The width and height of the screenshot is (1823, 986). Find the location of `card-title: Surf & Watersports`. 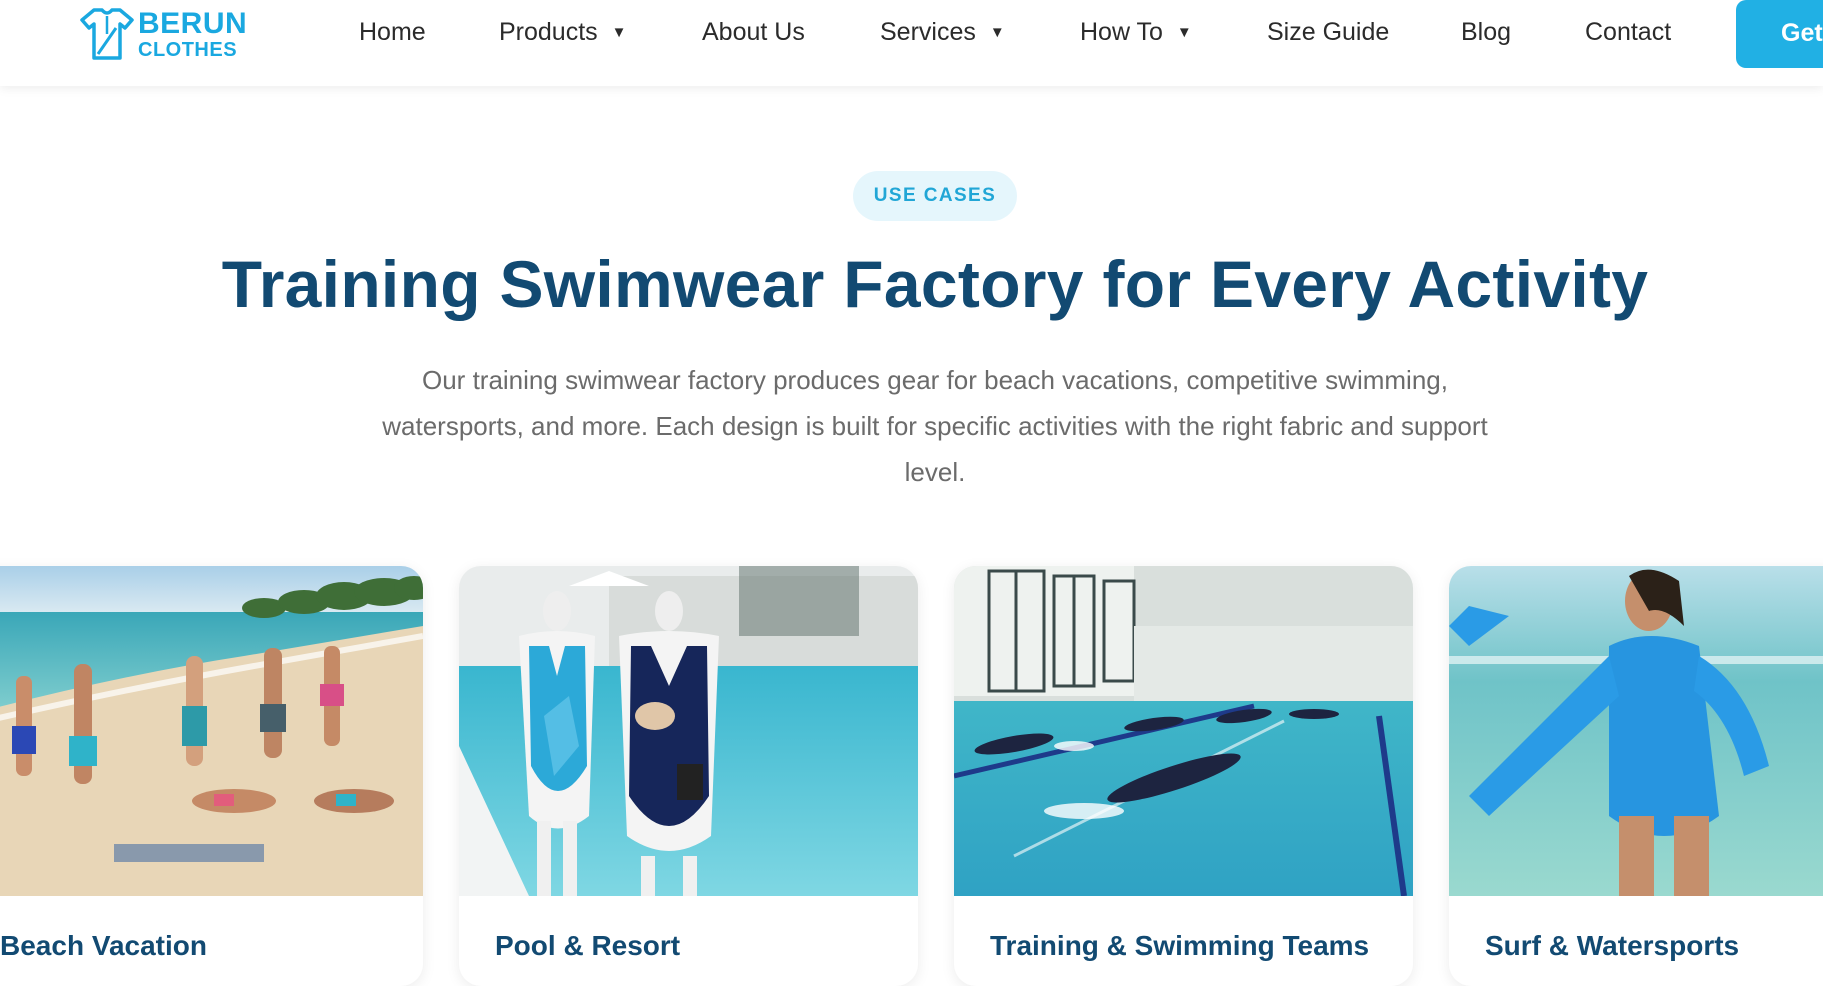

card-title: Surf & Watersports is located at coordinates (1612, 946).